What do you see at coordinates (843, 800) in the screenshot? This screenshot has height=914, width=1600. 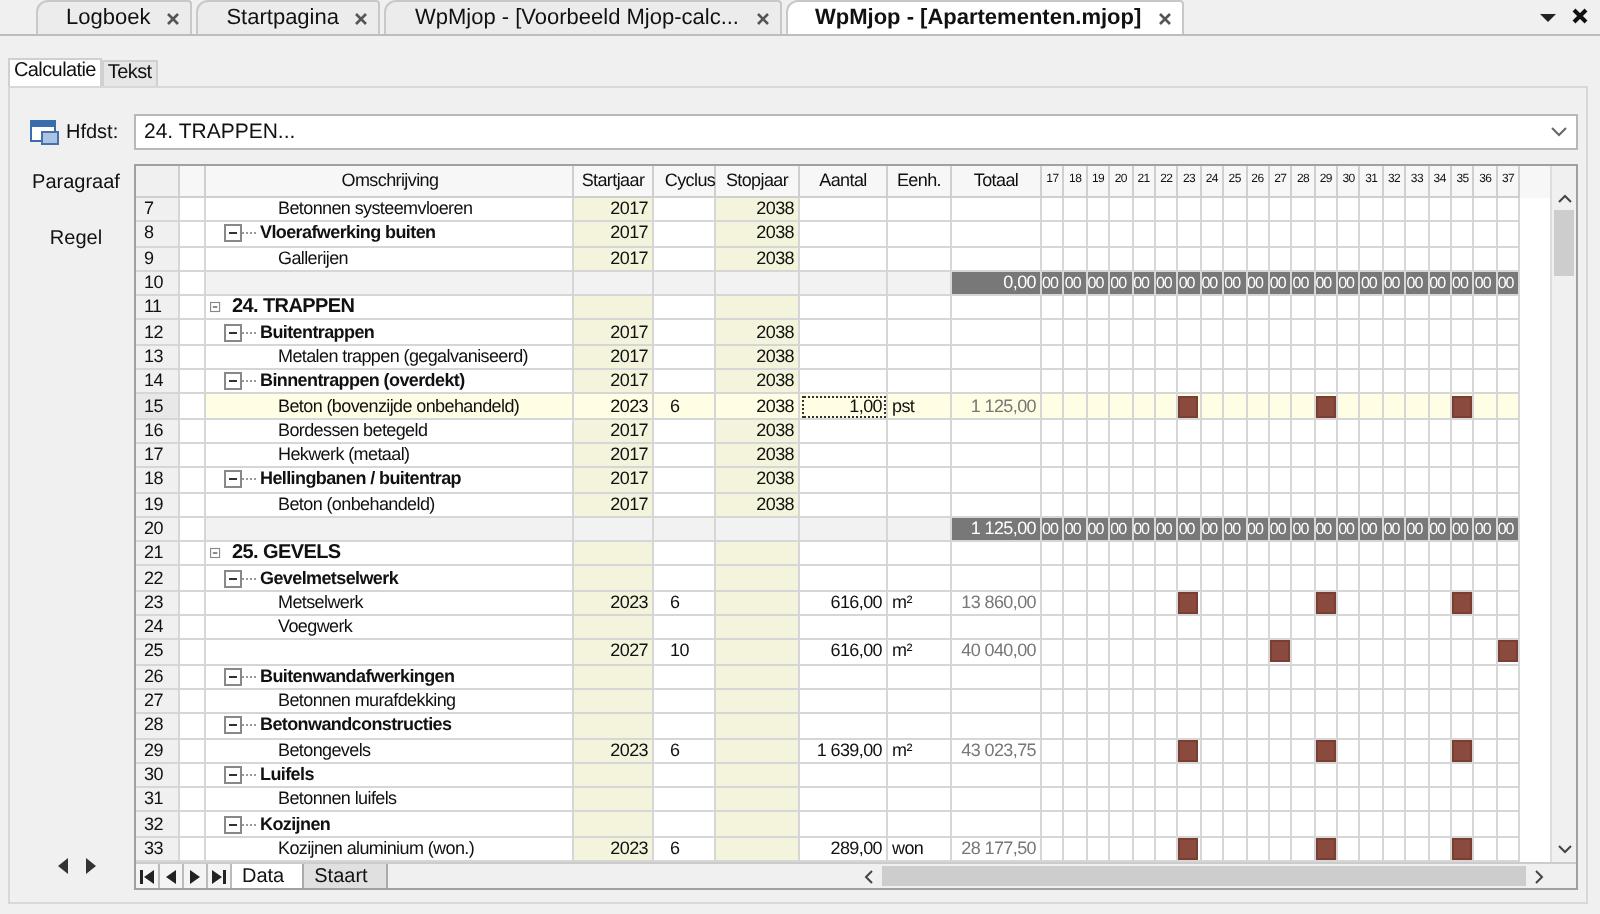 I see `table-row: 31 Betonnen luifels` at bounding box center [843, 800].